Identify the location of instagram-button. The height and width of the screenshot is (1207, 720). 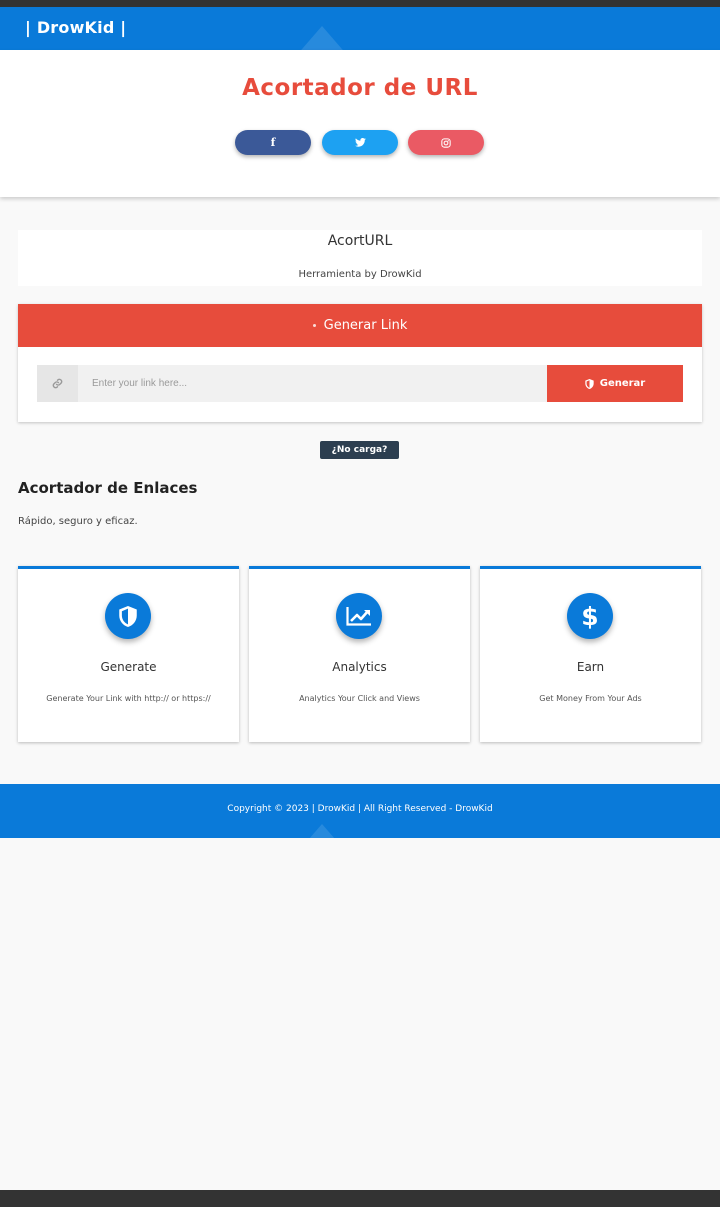
(446, 142).